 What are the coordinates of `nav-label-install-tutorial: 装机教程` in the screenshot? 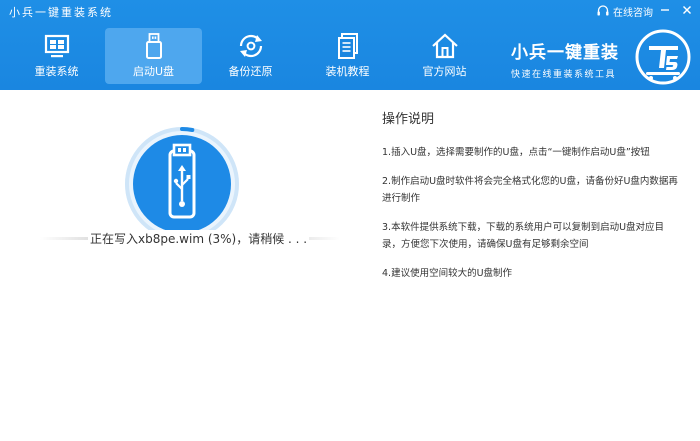 It's located at (347, 71).